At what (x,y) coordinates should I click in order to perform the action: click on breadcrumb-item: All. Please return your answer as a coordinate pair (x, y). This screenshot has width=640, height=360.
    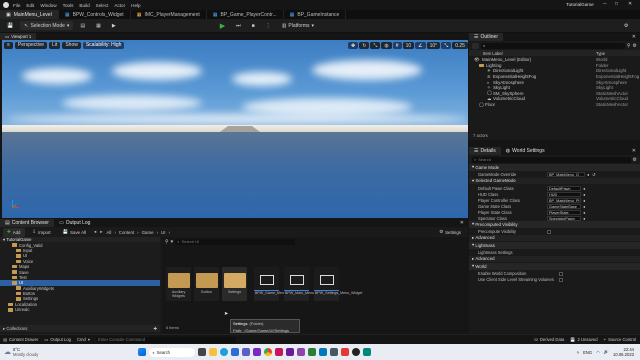
    Looking at the image, I should click on (108, 232).